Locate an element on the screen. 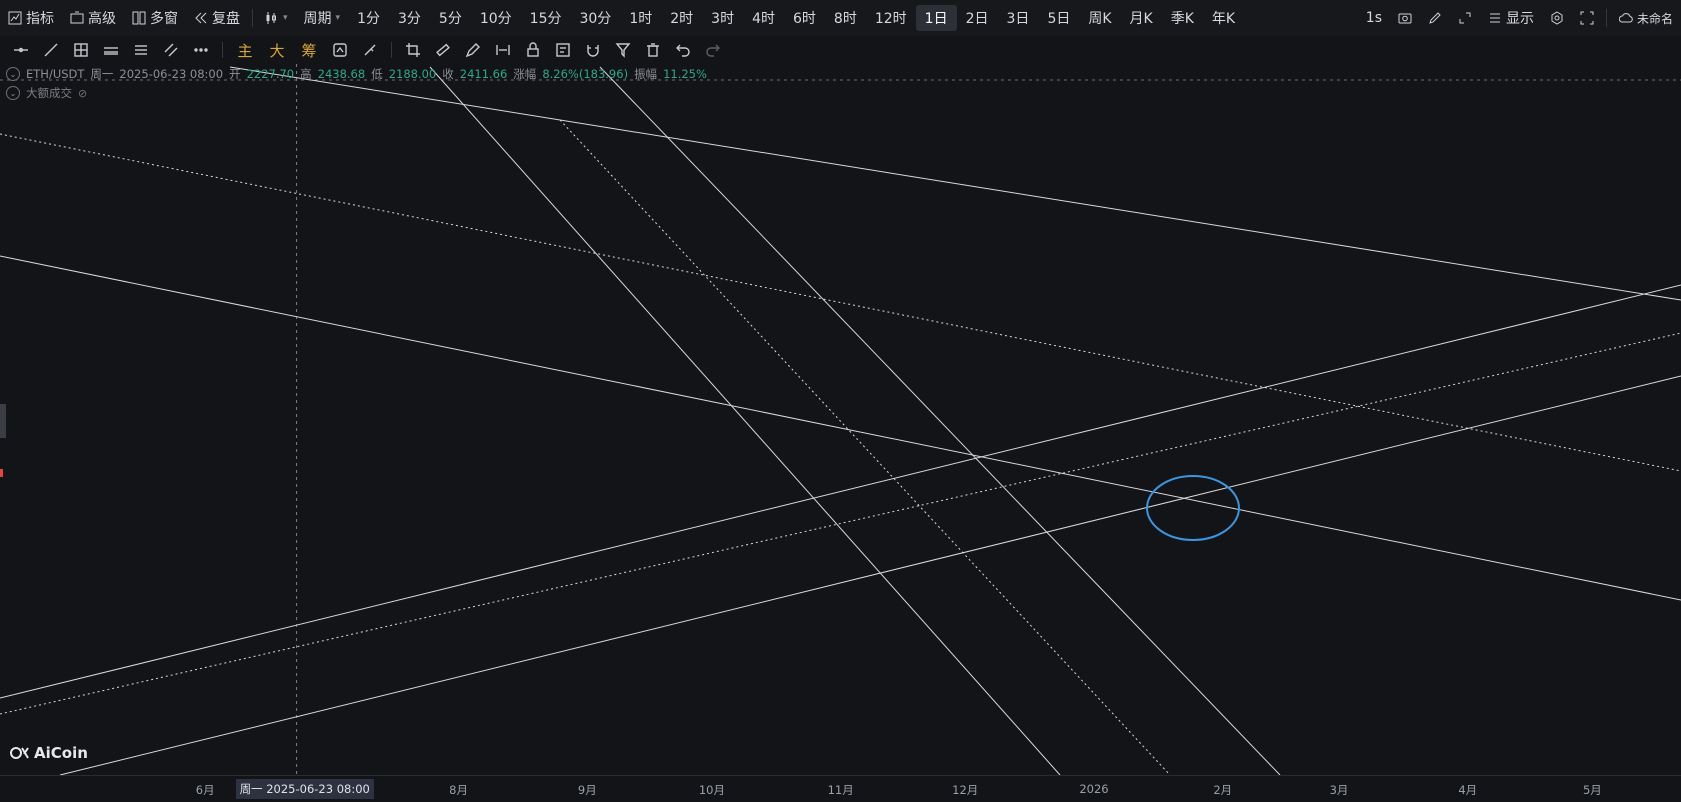  redo-button is located at coordinates (713, 50).